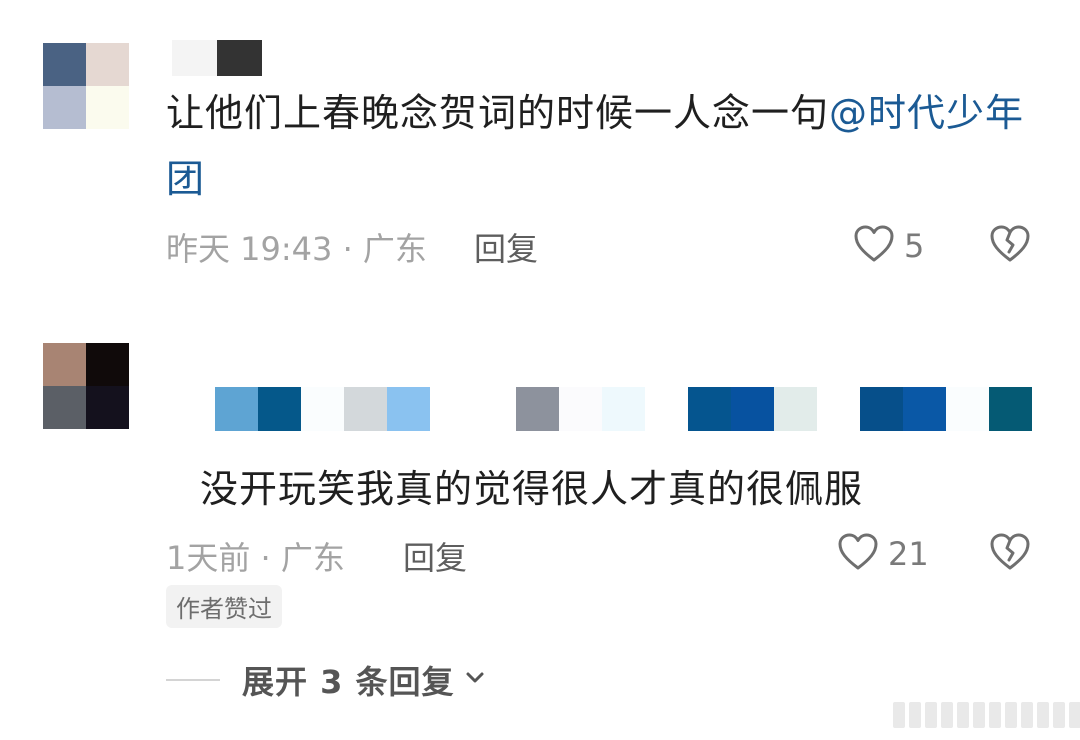 Image resolution: width=1080 pixels, height=740 pixels. What do you see at coordinates (914, 246) in the screenshot?
I see `like-count: 5` at bounding box center [914, 246].